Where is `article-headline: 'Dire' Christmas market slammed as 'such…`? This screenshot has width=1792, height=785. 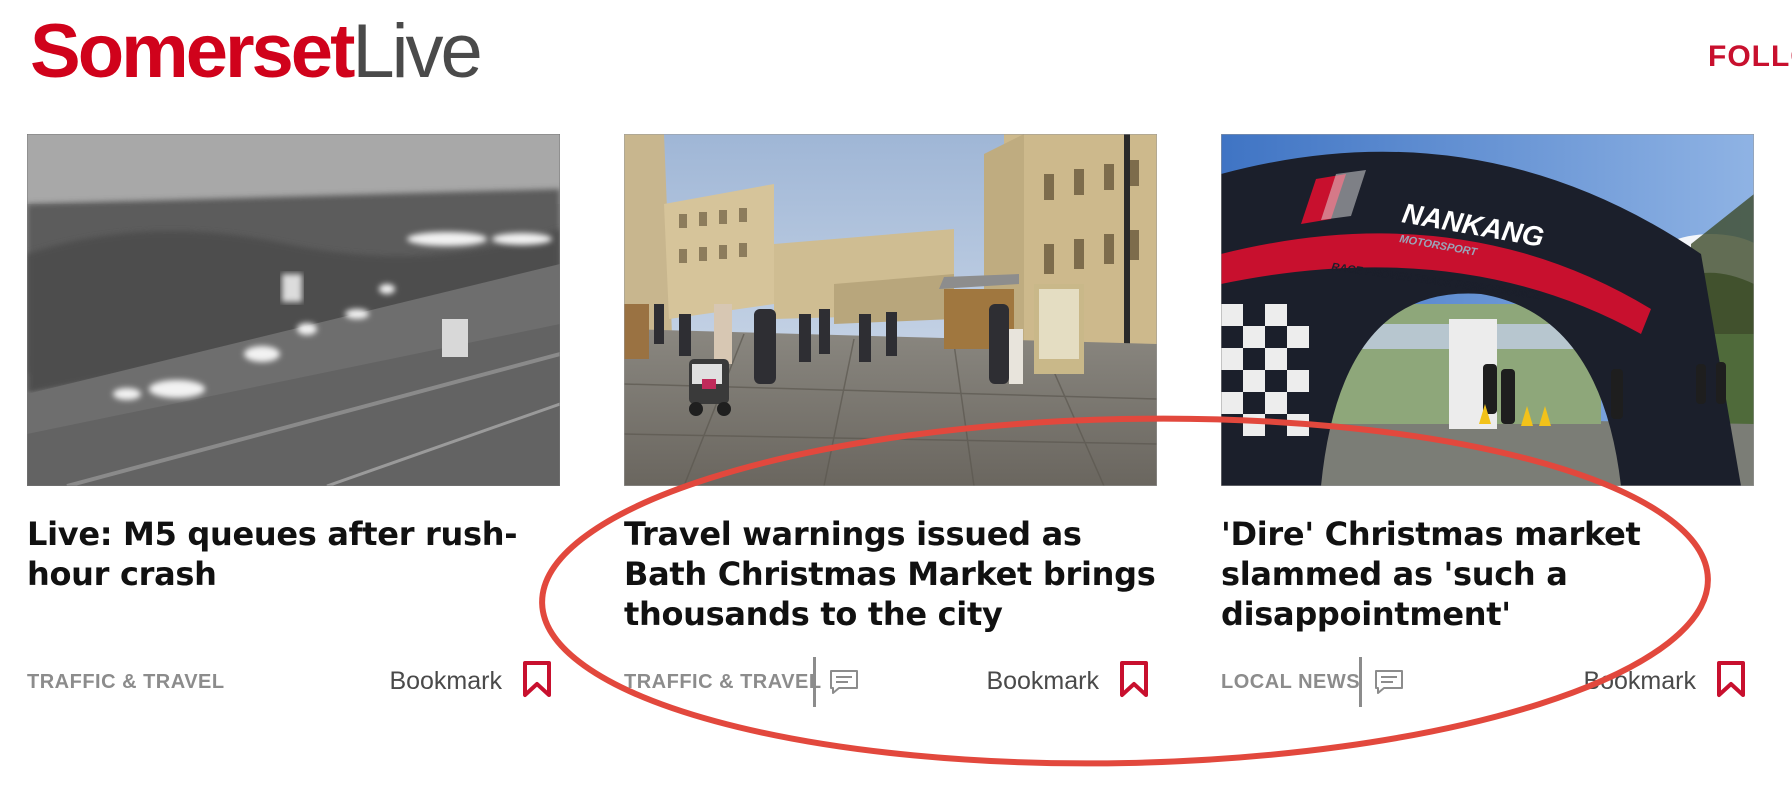 article-headline: 'Dire' Christmas market slammed as 'such… is located at coordinates (1487, 574).